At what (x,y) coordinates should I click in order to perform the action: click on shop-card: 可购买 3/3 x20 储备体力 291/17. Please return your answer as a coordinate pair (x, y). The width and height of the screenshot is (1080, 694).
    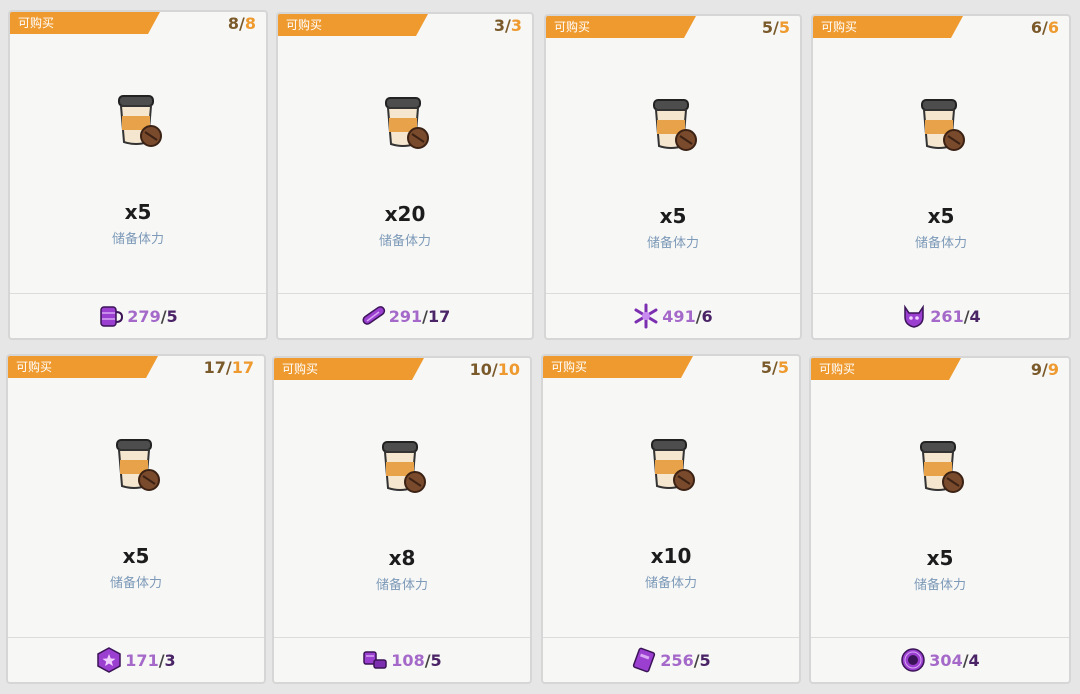
    Looking at the image, I should click on (405, 176).